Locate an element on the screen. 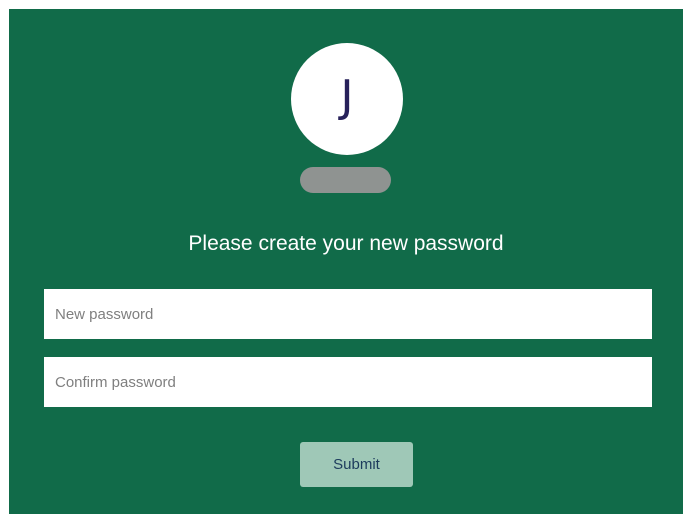  confirm-password-input is located at coordinates (348, 382).